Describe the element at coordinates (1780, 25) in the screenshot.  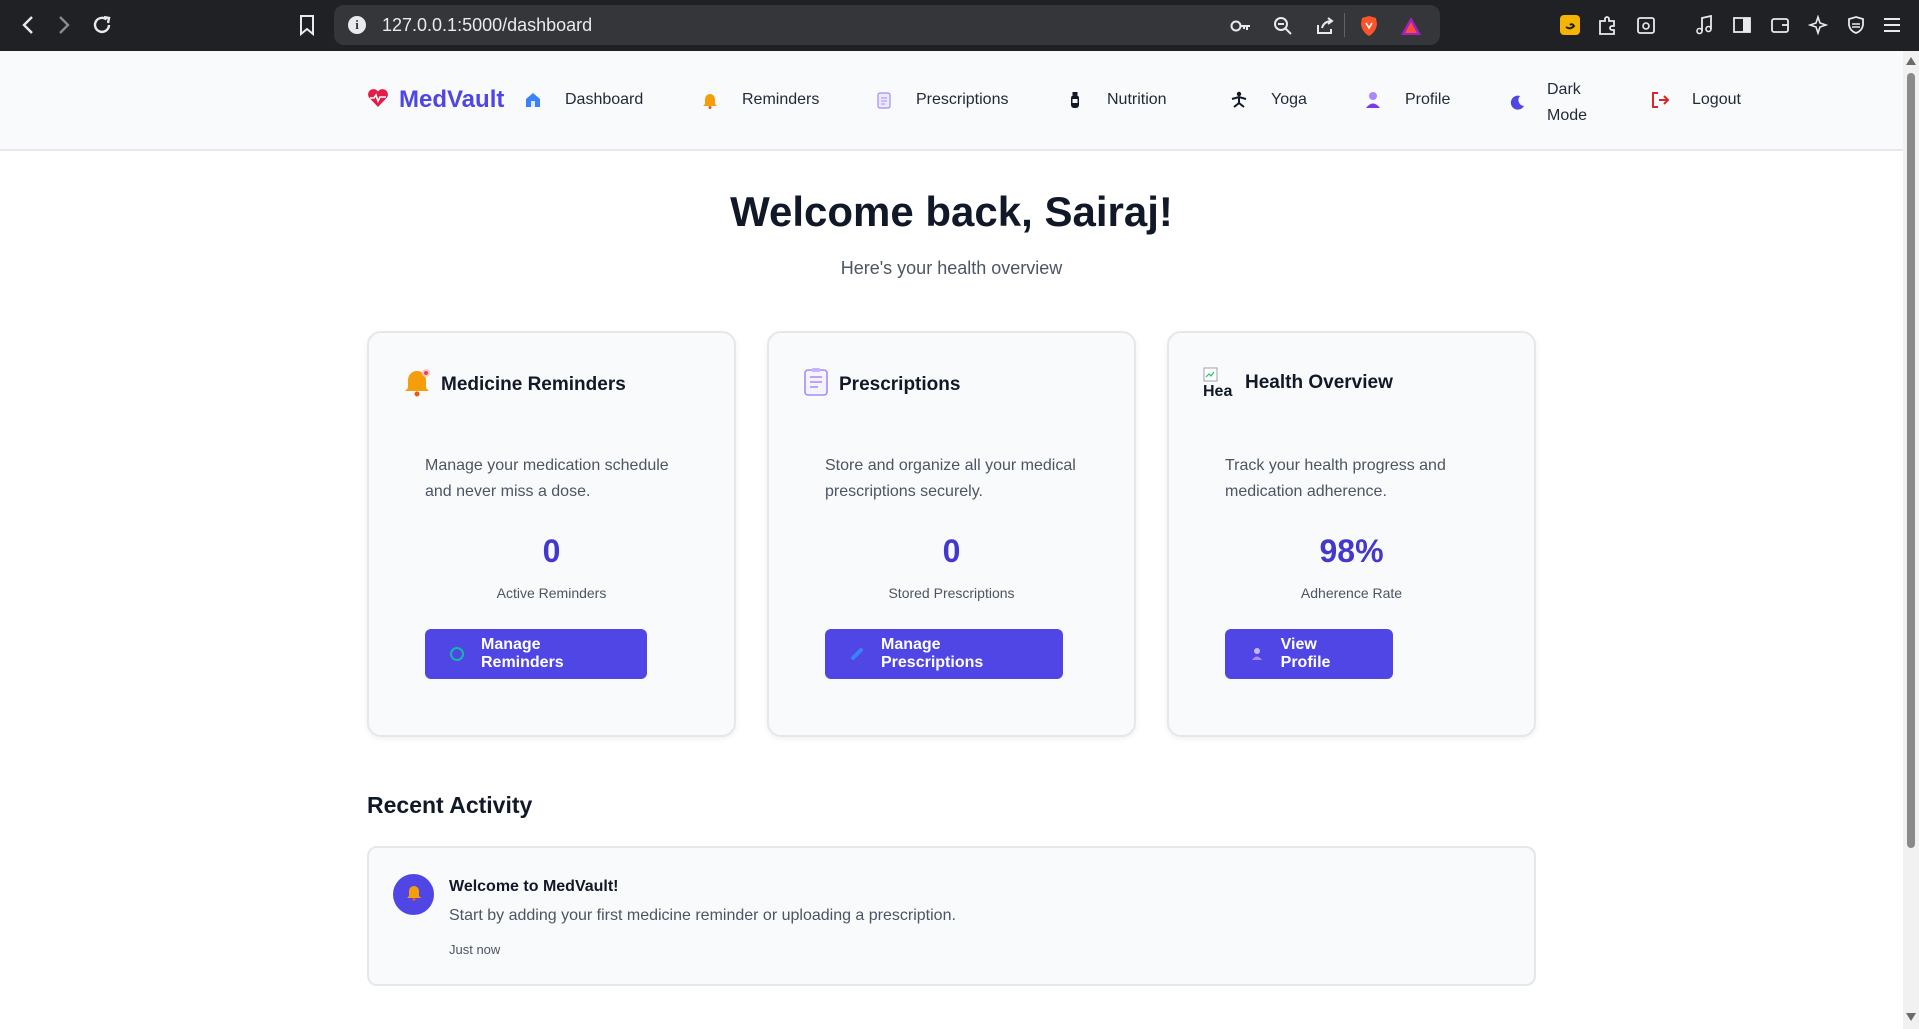
I see `wallet-icon` at that location.